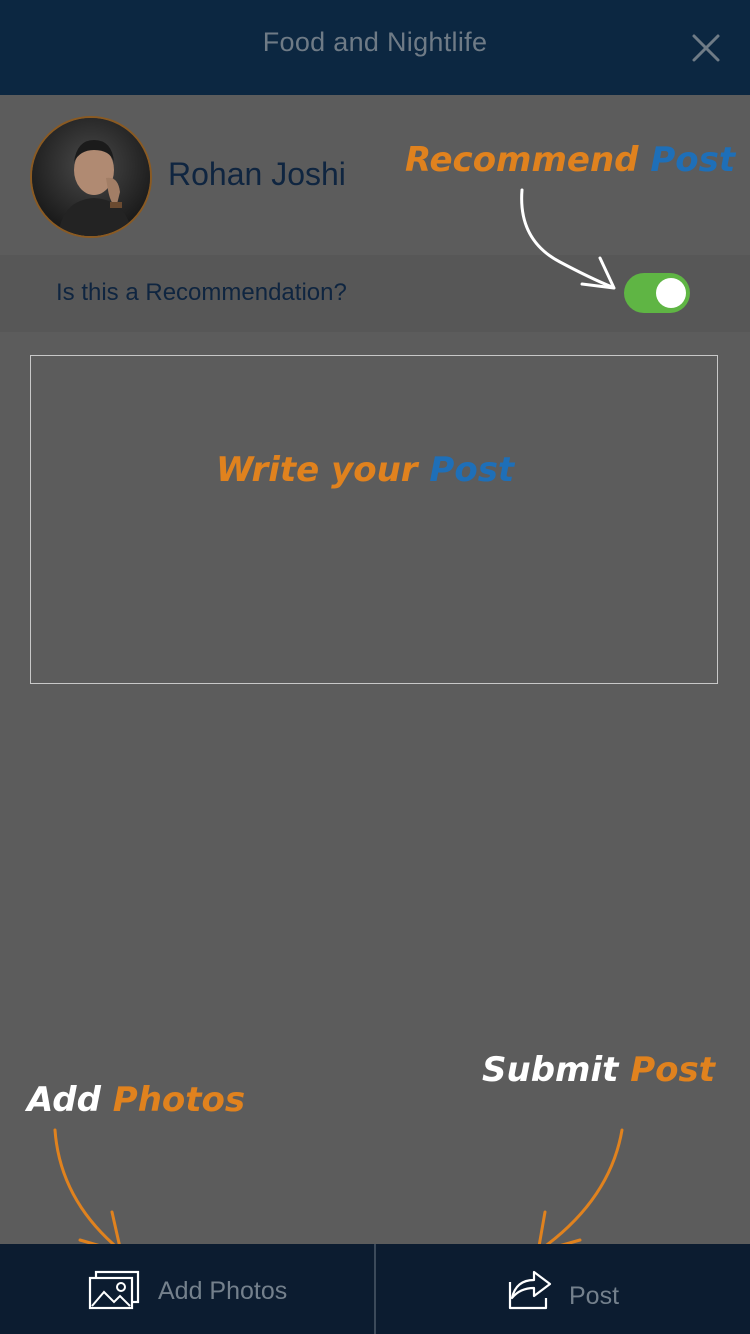  I want to click on add-photos-button: Add Photos, so click(187, 1289).